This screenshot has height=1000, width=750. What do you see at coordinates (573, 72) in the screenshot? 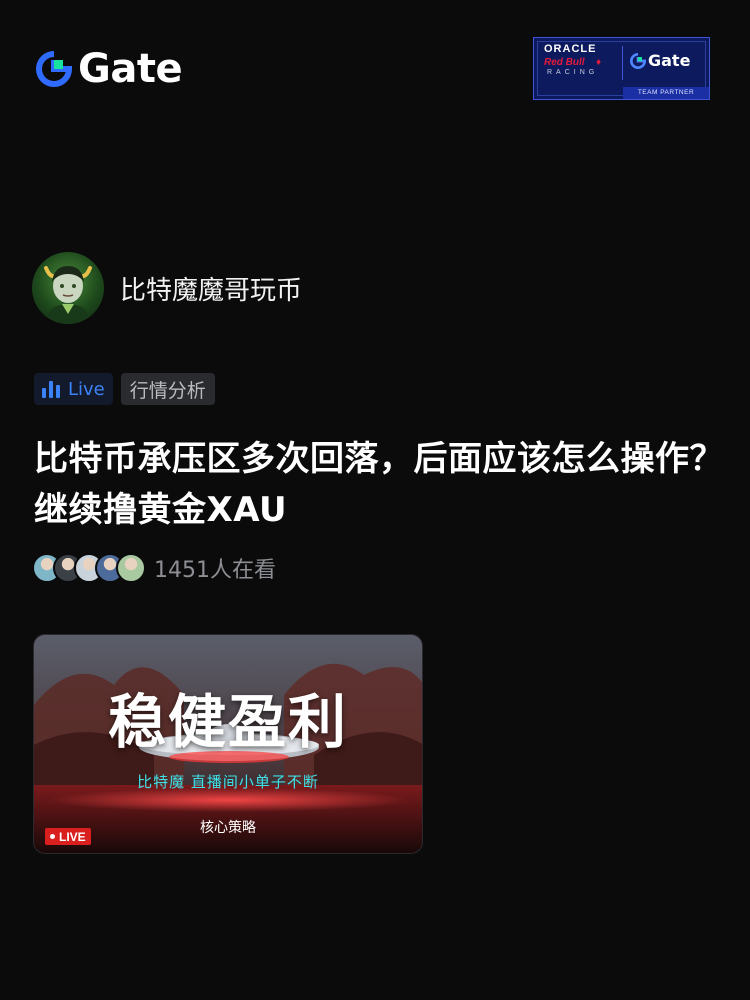
I see `racing-text: RACING` at bounding box center [573, 72].